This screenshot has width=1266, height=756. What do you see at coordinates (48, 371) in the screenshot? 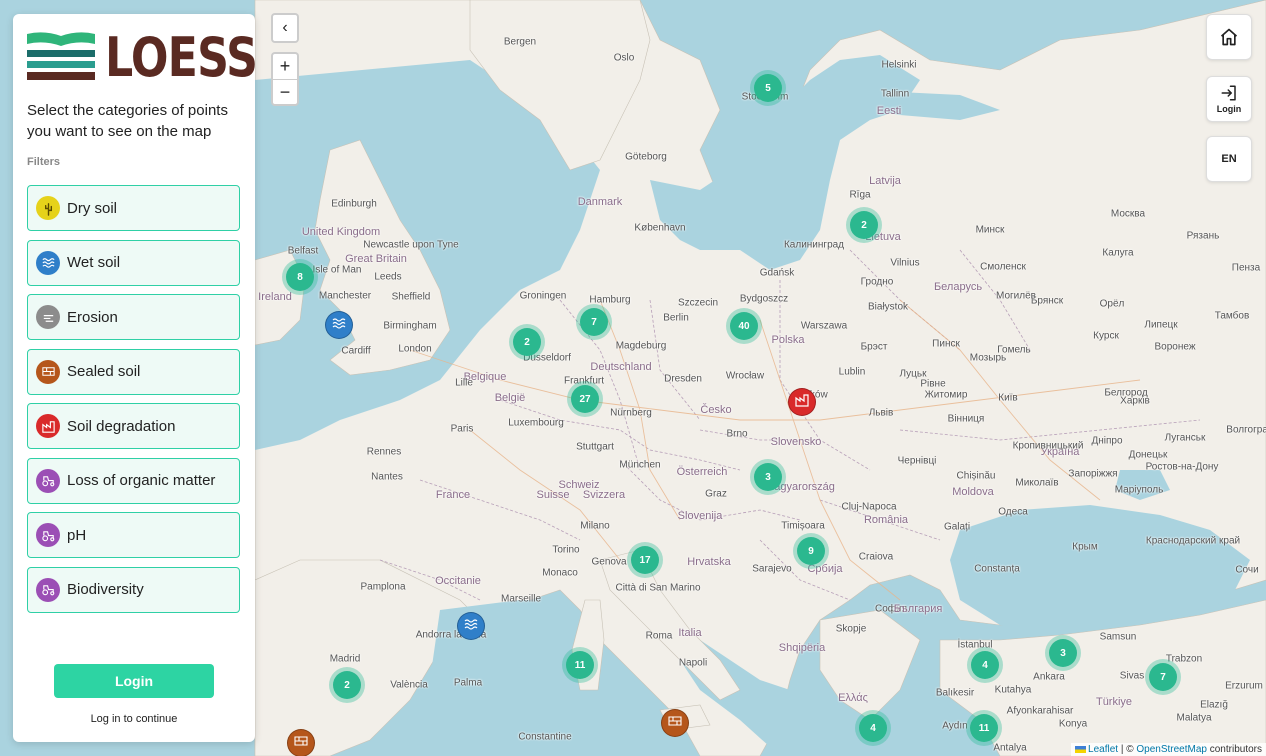
I see `bricks-icon` at bounding box center [48, 371].